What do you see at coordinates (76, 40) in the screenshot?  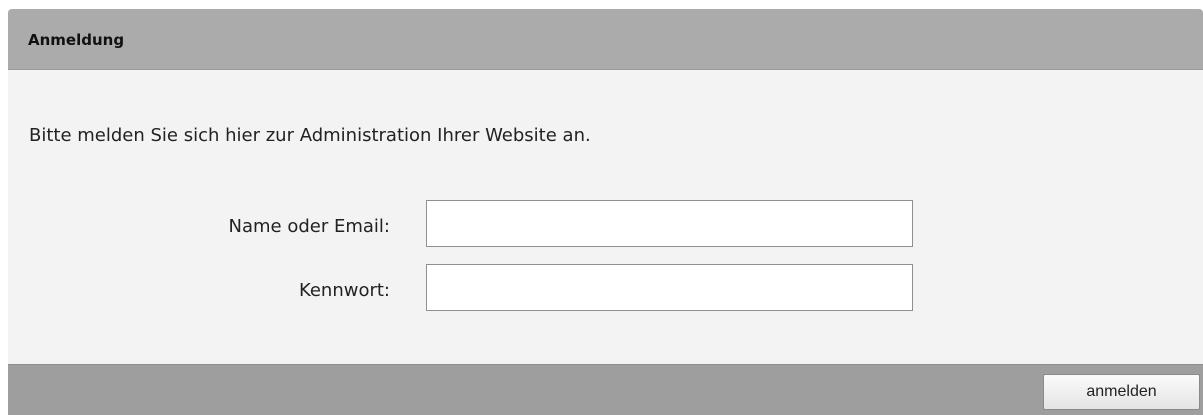 I see `panel-title: Anmeldung` at bounding box center [76, 40].